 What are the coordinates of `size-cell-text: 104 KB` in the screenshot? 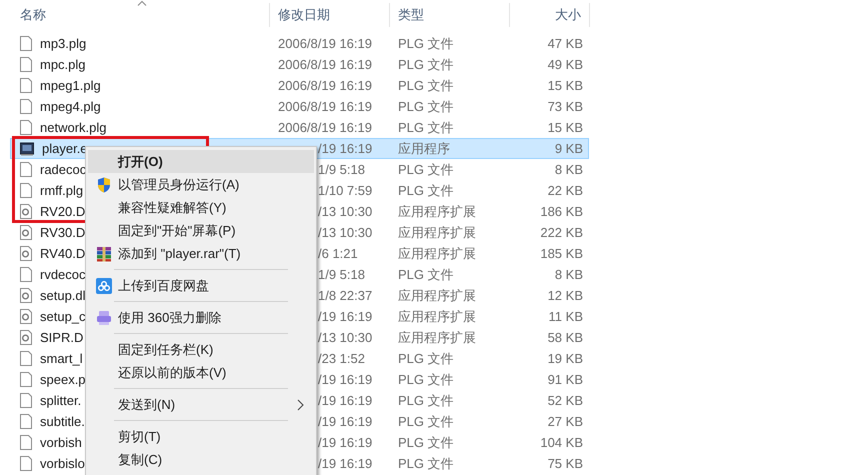 It's located at (561, 443).